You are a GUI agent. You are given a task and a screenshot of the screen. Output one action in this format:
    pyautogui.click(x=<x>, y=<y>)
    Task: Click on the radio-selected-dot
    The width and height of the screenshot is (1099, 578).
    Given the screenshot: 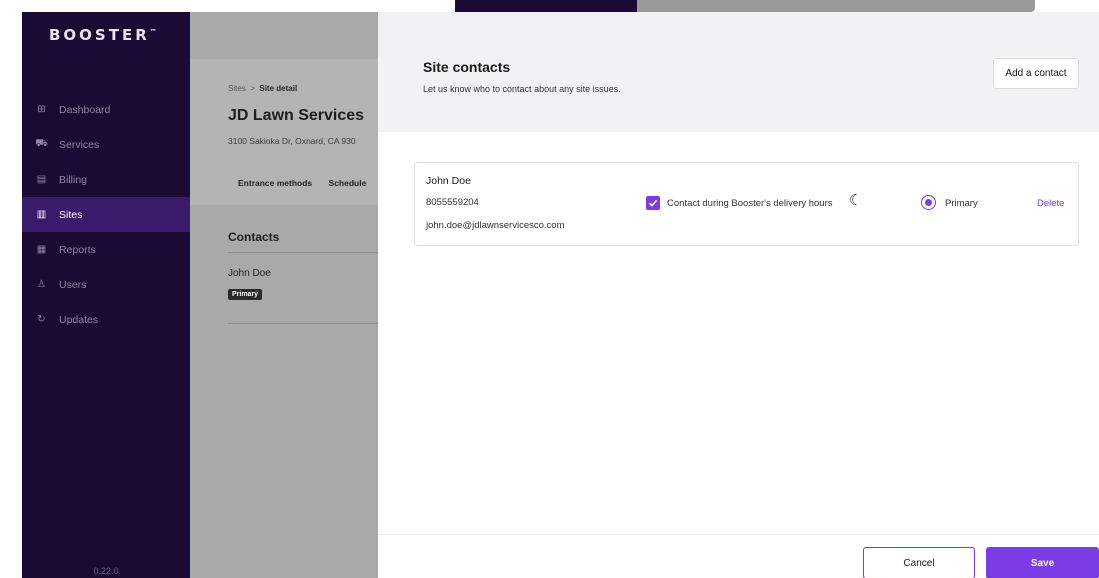 What is the action you would take?
    pyautogui.click(x=928, y=202)
    